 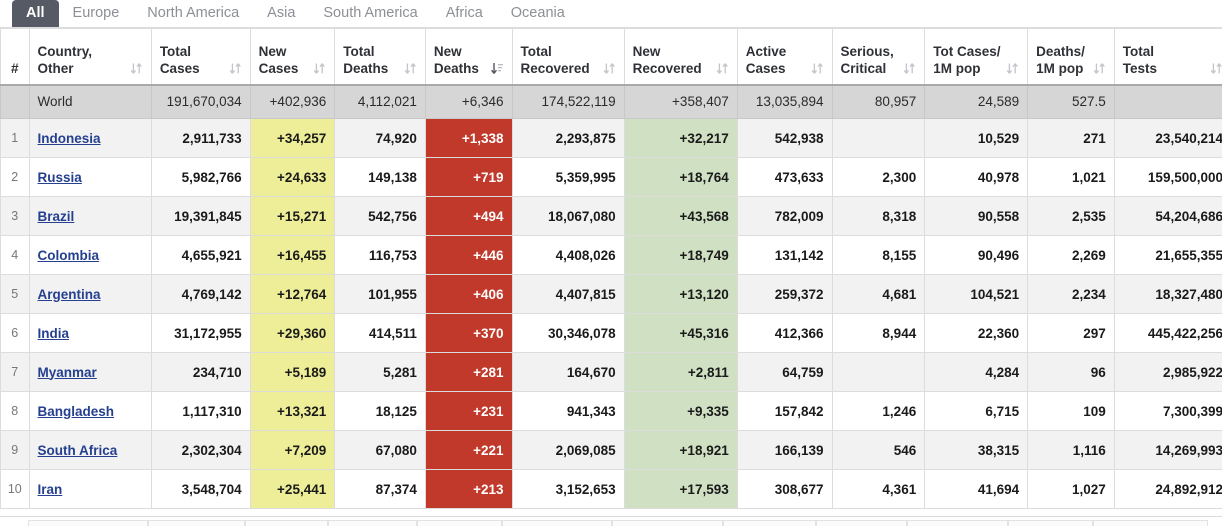 What do you see at coordinates (292, 489) in the screenshot?
I see `cell-new_cases: +25,441` at bounding box center [292, 489].